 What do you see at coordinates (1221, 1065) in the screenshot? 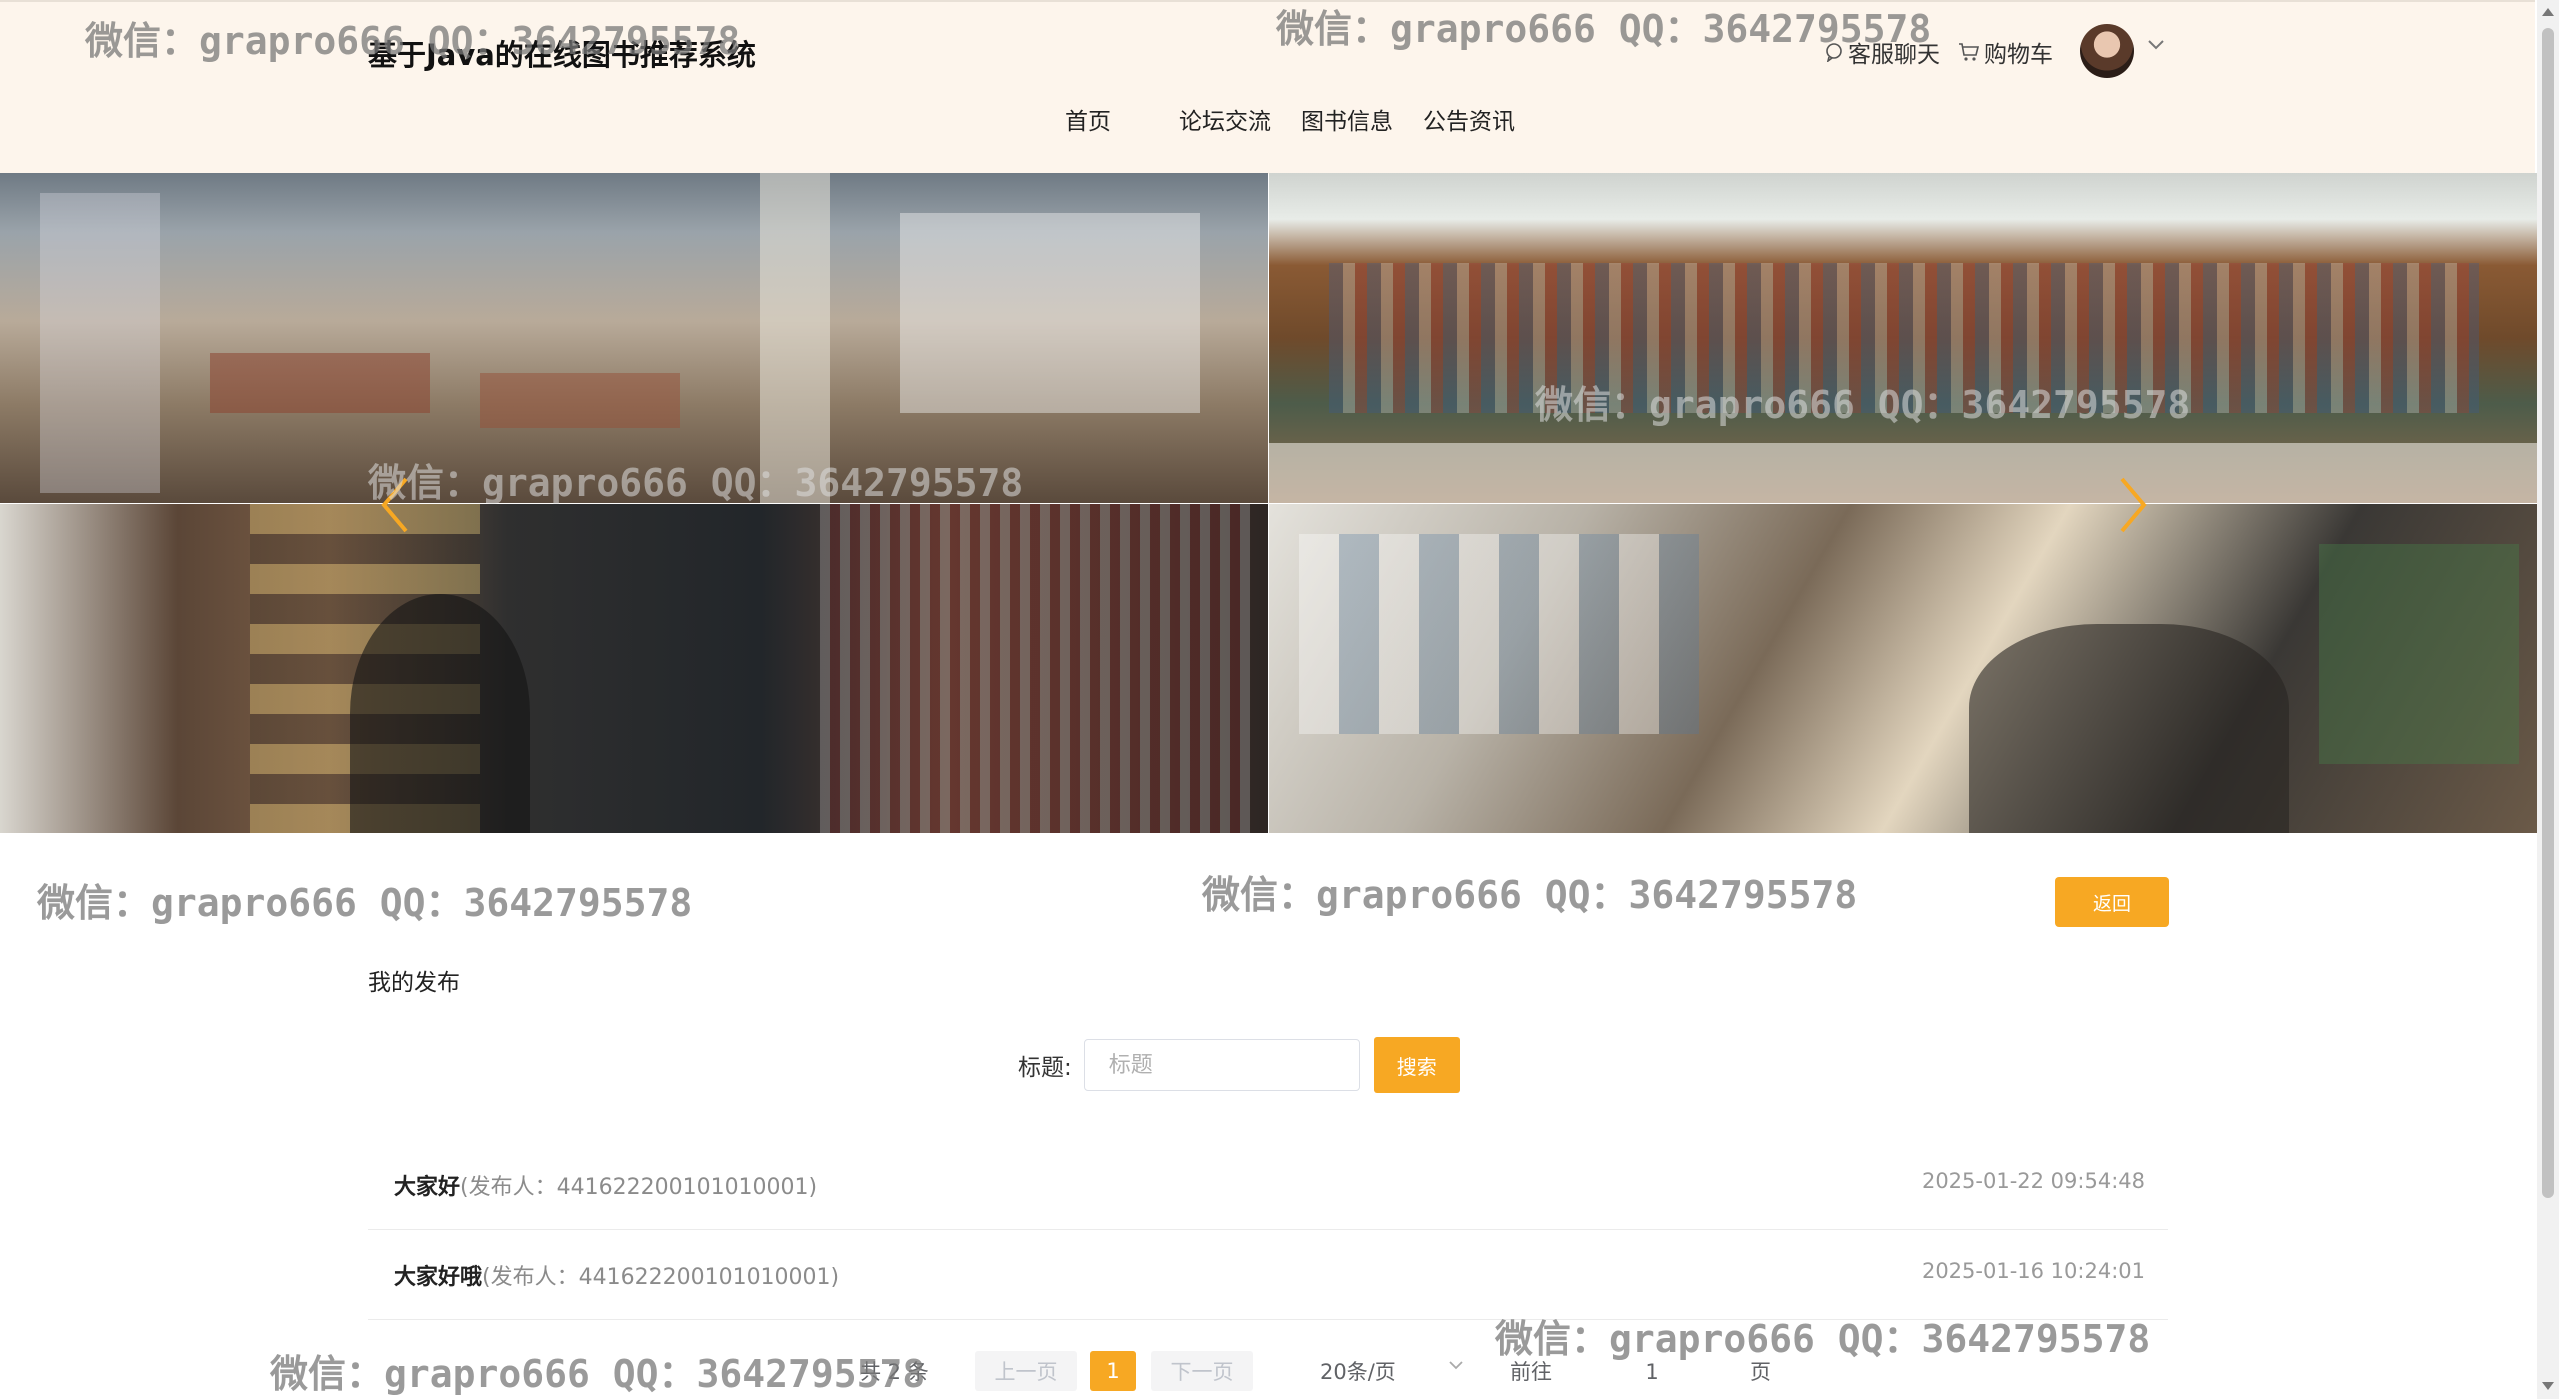
I see `title-search-input` at bounding box center [1221, 1065].